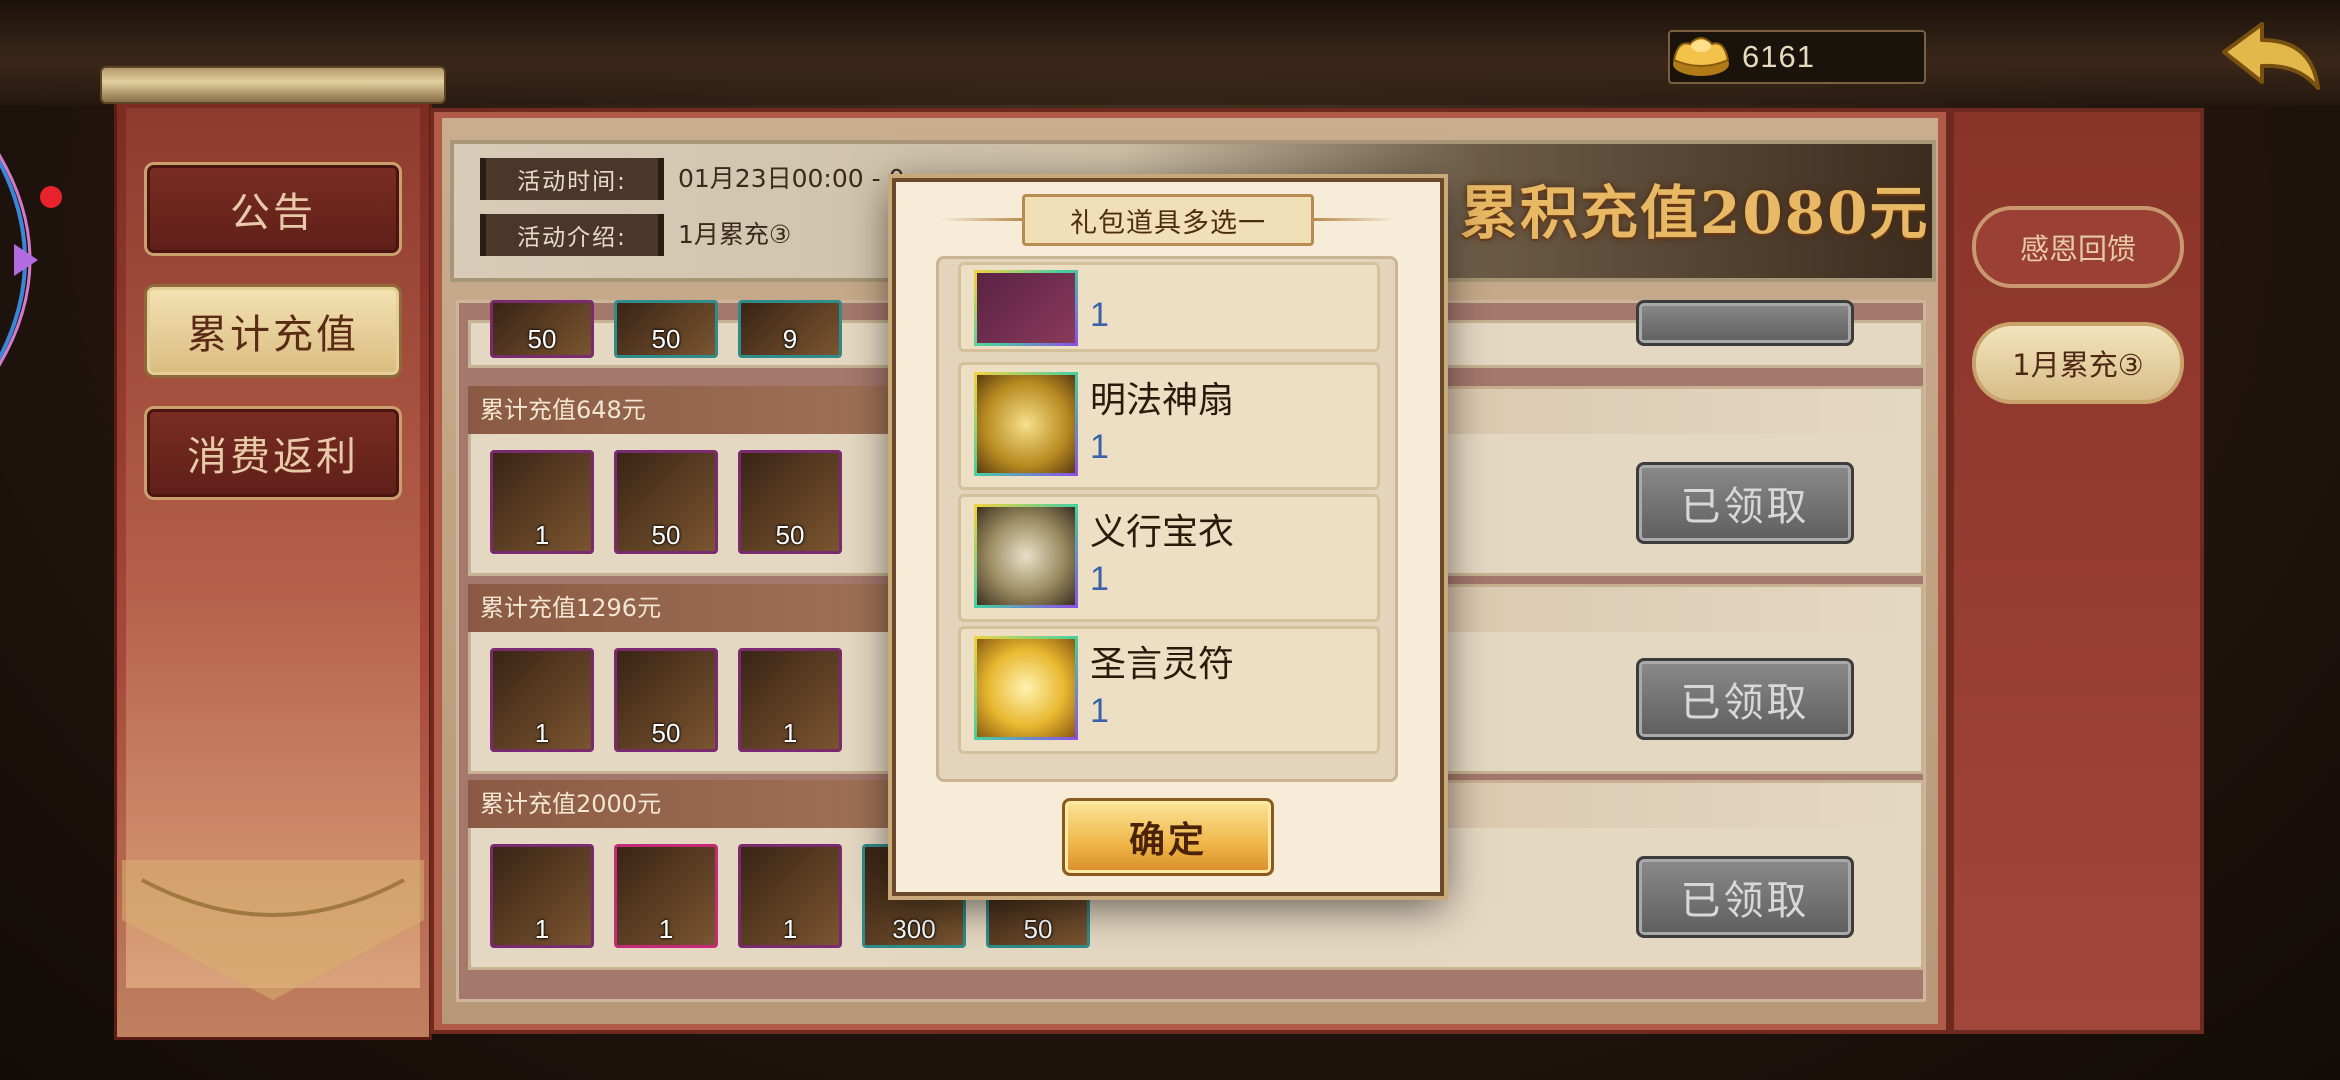 The height and width of the screenshot is (1080, 2340). Describe the element at coordinates (273, 331) in the screenshot. I see `tab-cumulative-recharge: 累计充值` at that location.